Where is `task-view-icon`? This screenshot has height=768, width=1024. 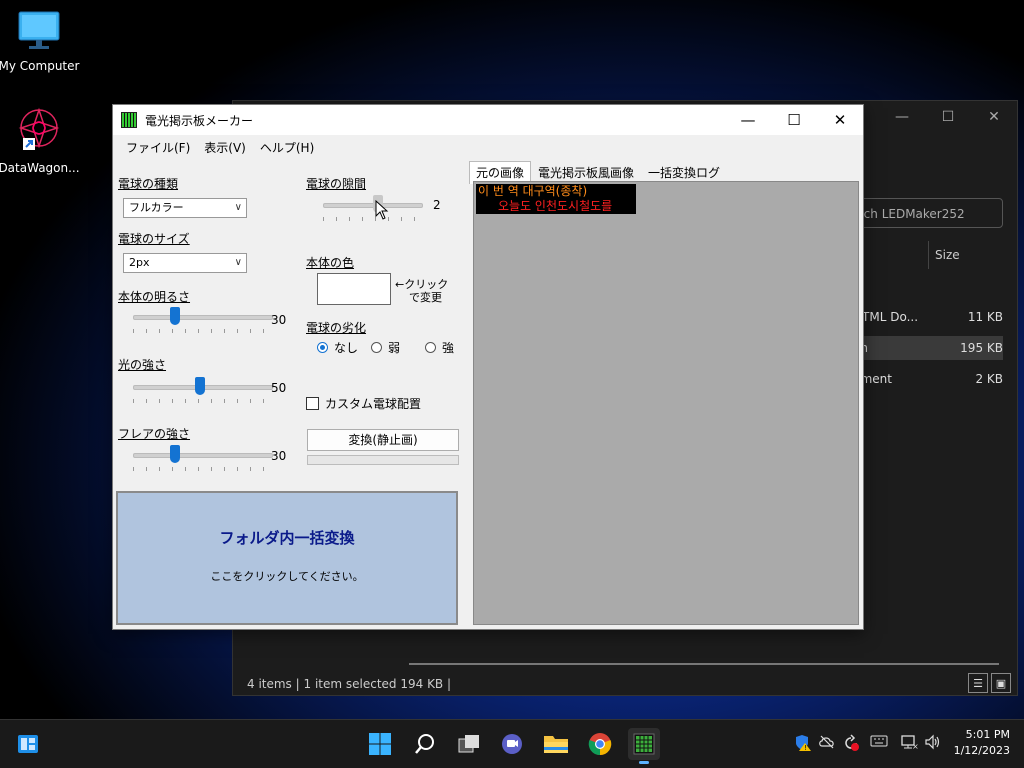
task-view-icon is located at coordinates (469, 744).